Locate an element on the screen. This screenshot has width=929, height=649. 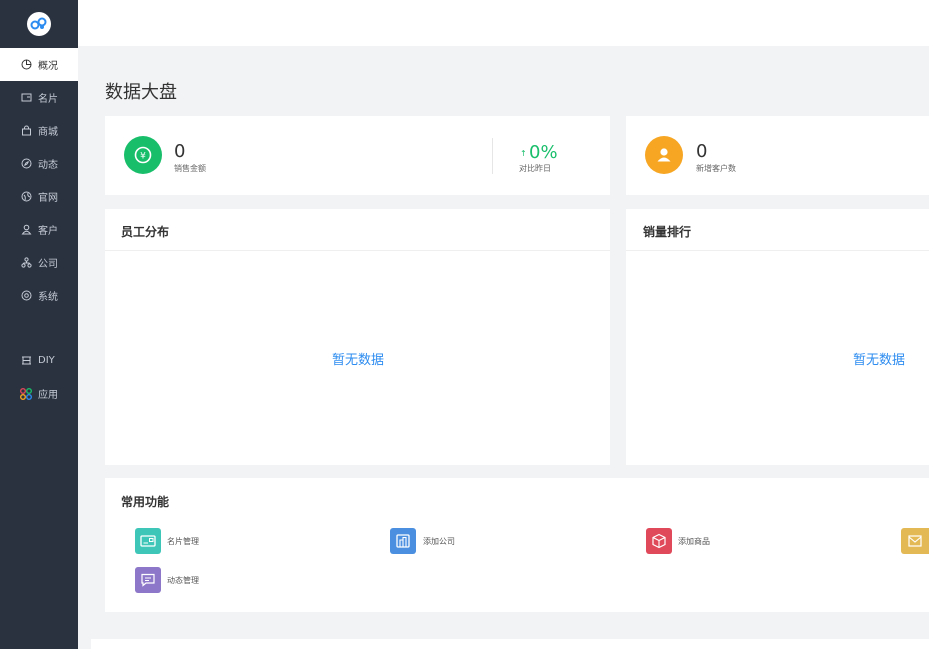
top-bar is located at coordinates (503, 23).